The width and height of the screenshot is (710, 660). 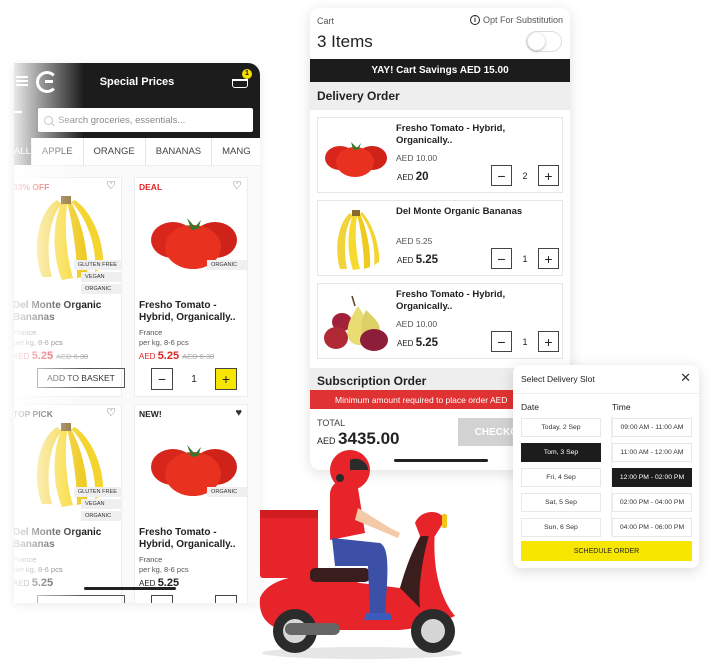 What do you see at coordinates (544, 41) in the screenshot?
I see `substitution-toggle` at bounding box center [544, 41].